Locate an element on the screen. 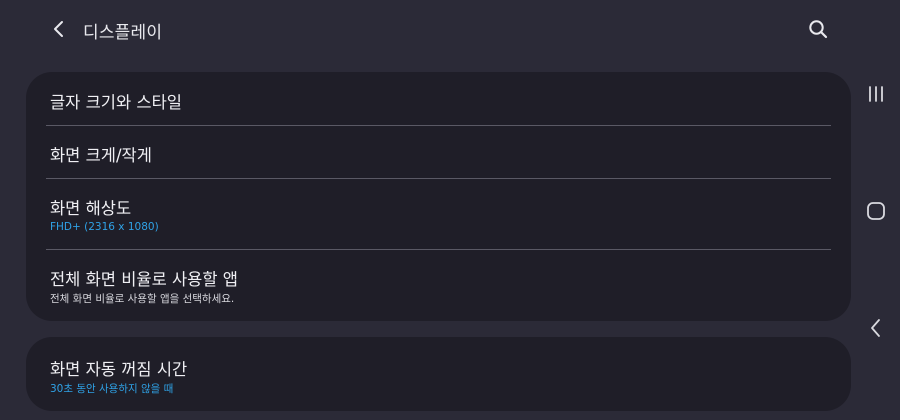 This screenshot has width=900, height=420. recents-button is located at coordinates (876, 94).